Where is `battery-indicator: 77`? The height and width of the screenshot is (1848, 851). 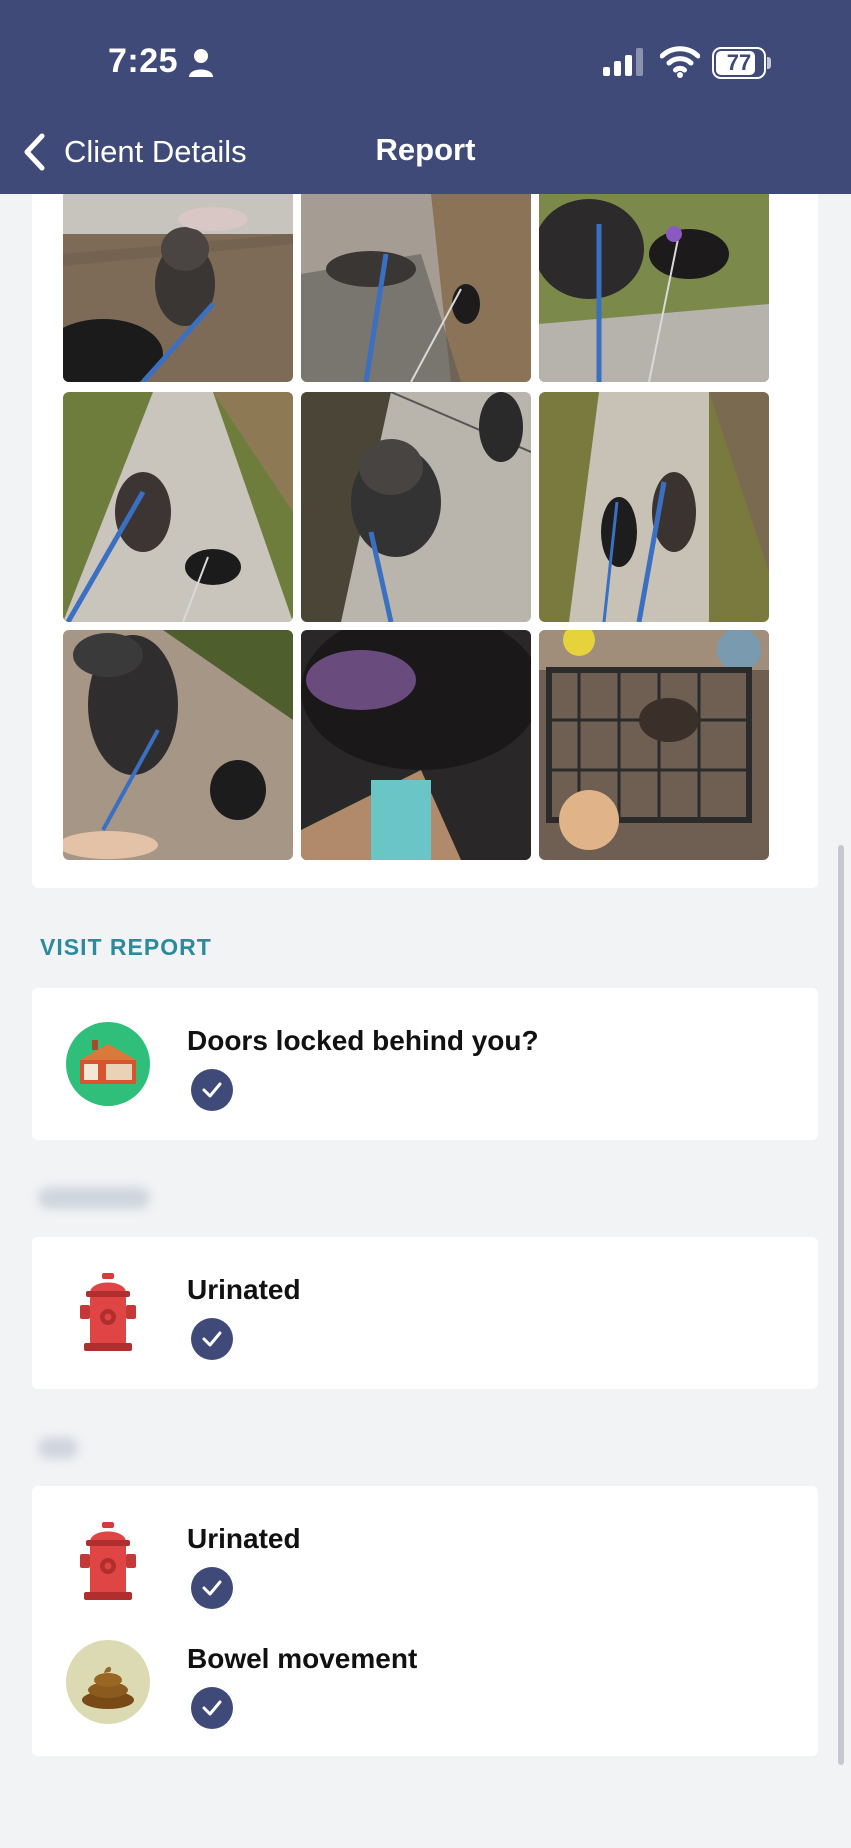
battery-indicator: 77 is located at coordinates (742, 63).